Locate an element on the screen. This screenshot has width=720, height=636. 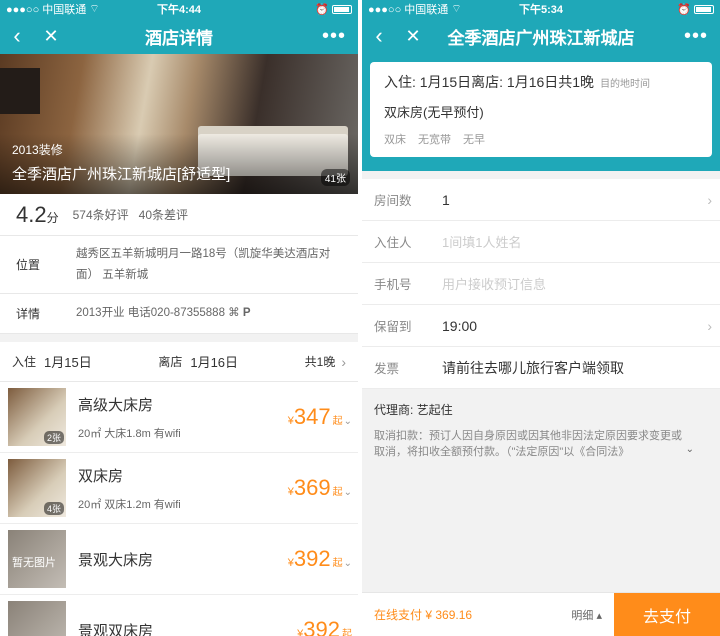
room-tag: 无早 is located at coordinates (474, 140).